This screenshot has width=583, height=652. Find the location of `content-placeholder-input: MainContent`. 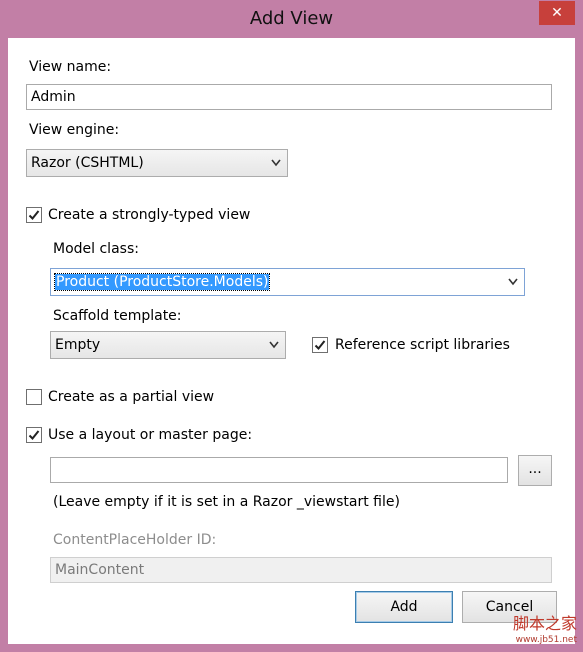

content-placeholder-input: MainContent is located at coordinates (301, 570).